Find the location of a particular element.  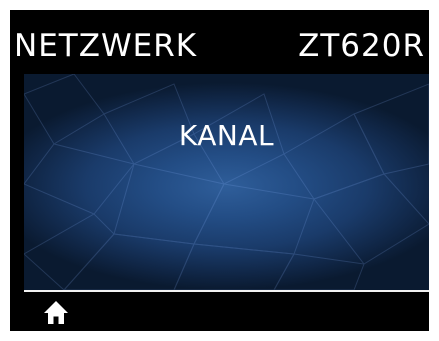

menu-title: NETZWERK is located at coordinates (106, 46).